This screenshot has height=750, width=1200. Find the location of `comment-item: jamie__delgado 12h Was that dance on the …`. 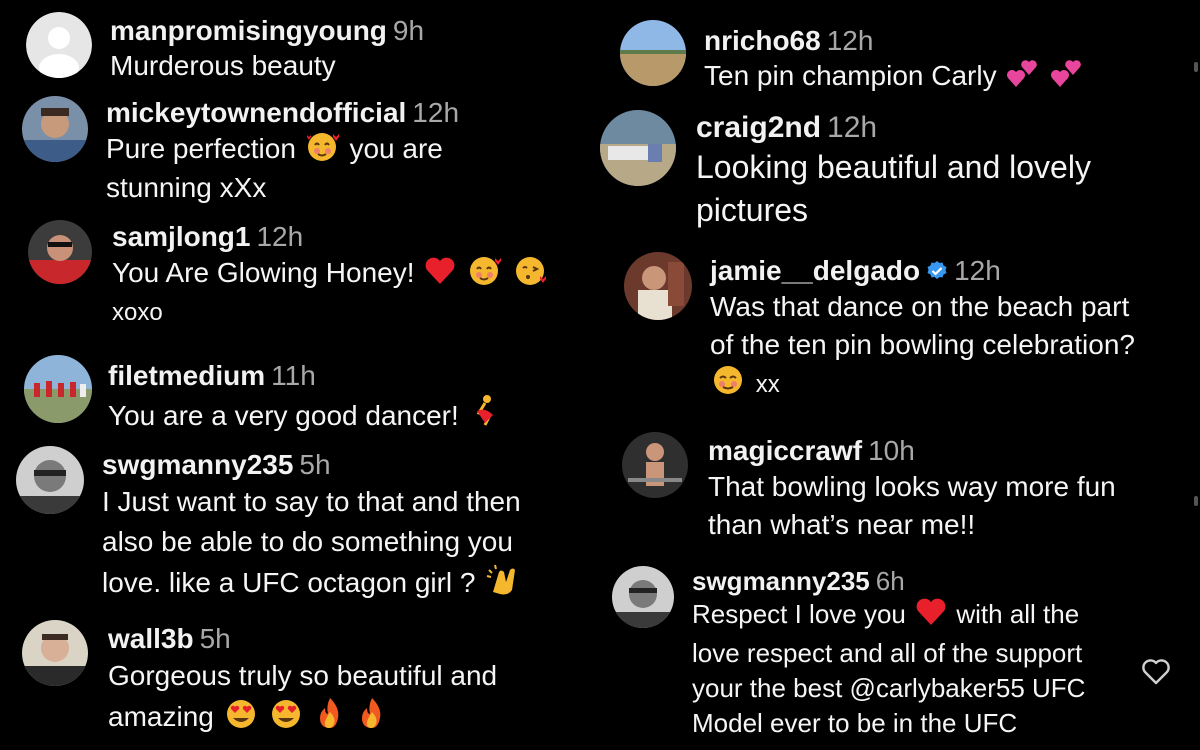

comment-item: jamie__delgado 12h Was that dance on the … is located at coordinates (907, 332).